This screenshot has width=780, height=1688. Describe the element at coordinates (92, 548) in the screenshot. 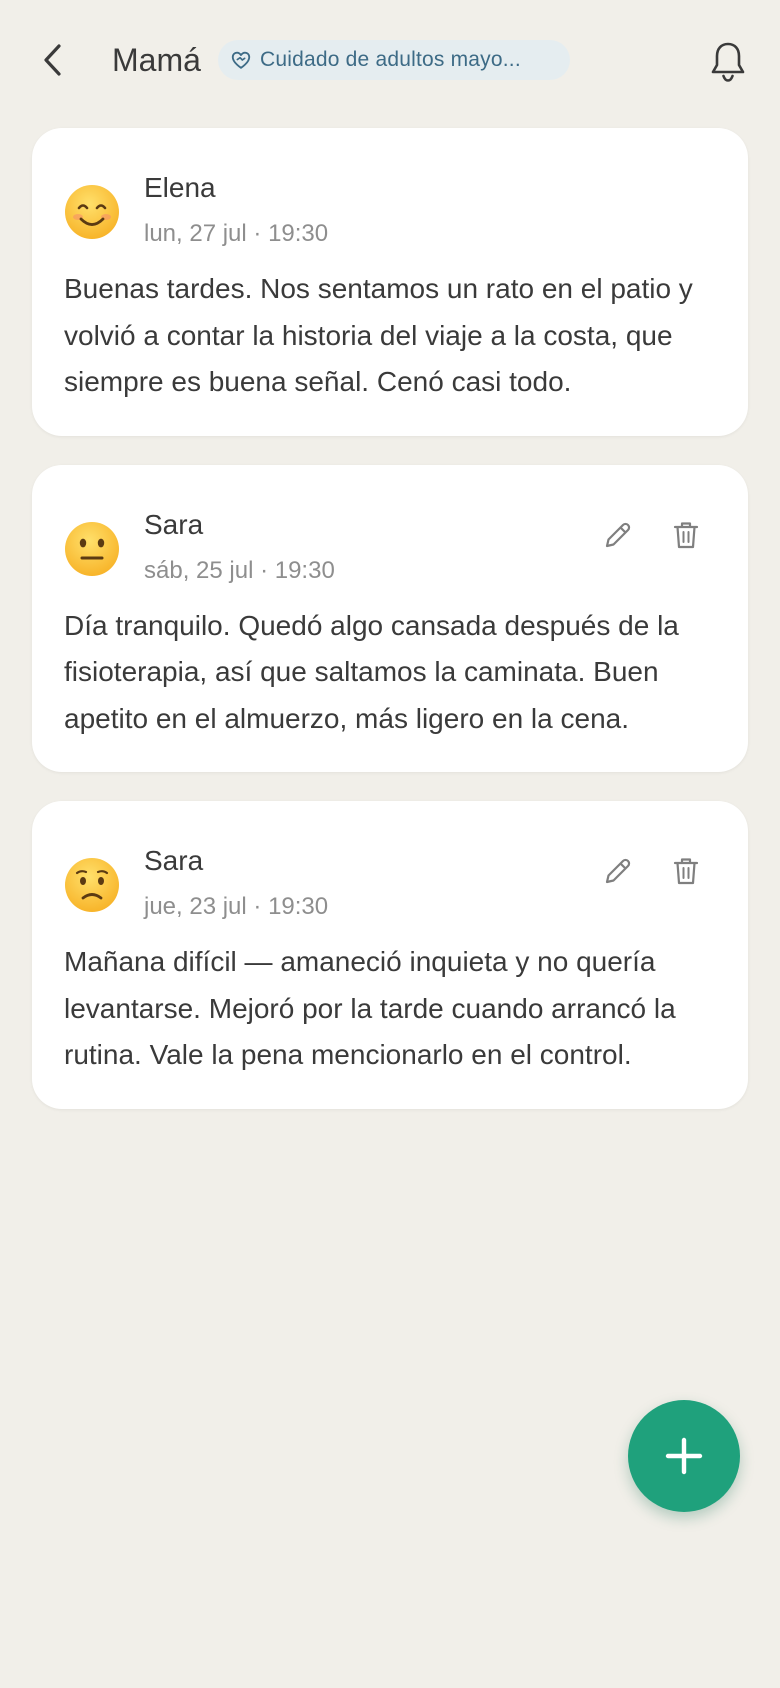

I see `neutral-face-icon` at that location.